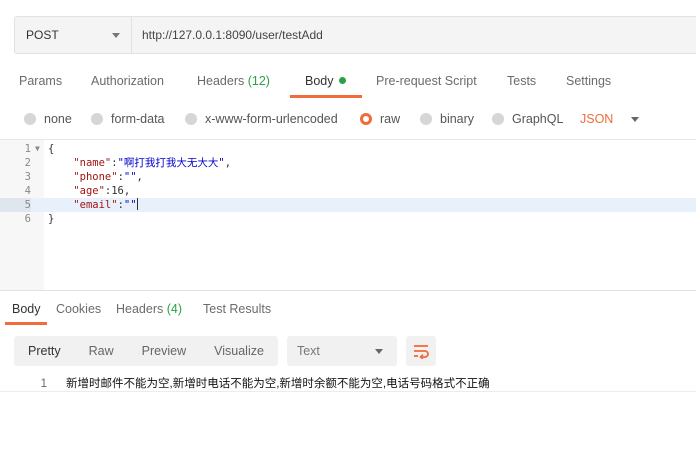  I want to click on view-pretty-button: Pretty, so click(44, 351).